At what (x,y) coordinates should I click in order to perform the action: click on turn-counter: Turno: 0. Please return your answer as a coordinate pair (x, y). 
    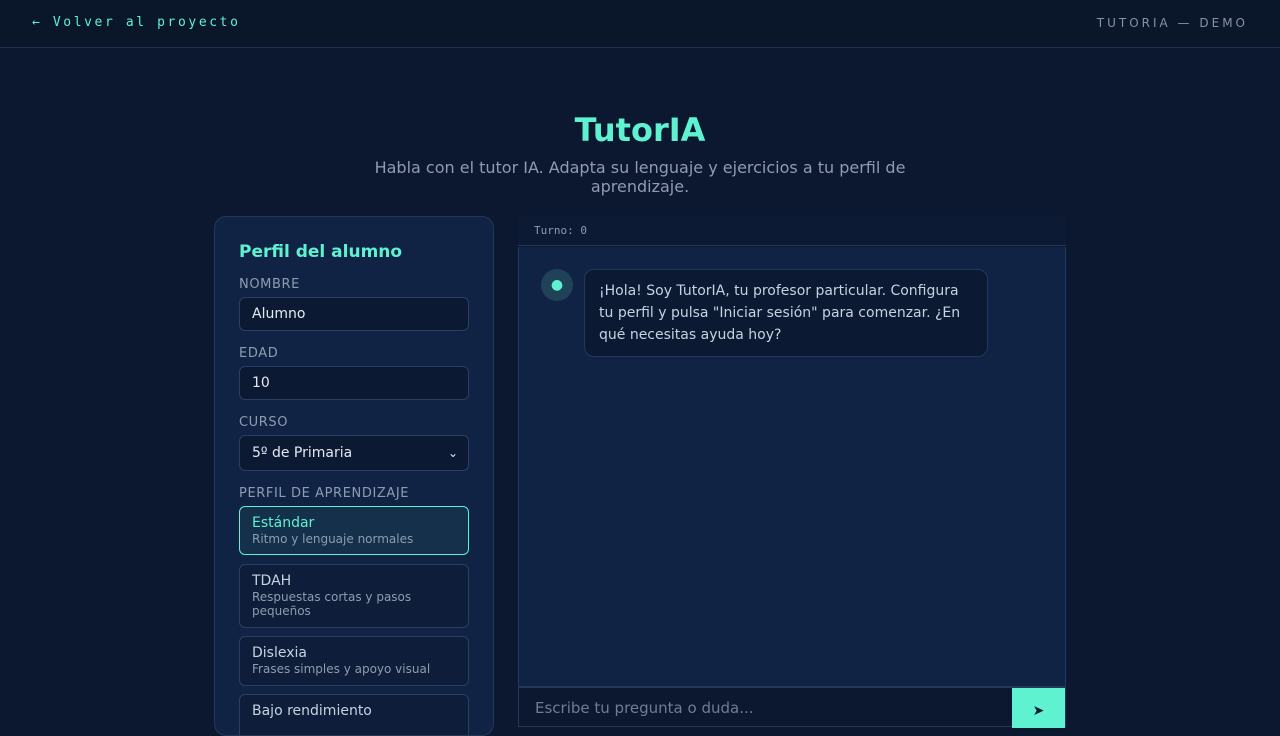
    Looking at the image, I should click on (560, 230).